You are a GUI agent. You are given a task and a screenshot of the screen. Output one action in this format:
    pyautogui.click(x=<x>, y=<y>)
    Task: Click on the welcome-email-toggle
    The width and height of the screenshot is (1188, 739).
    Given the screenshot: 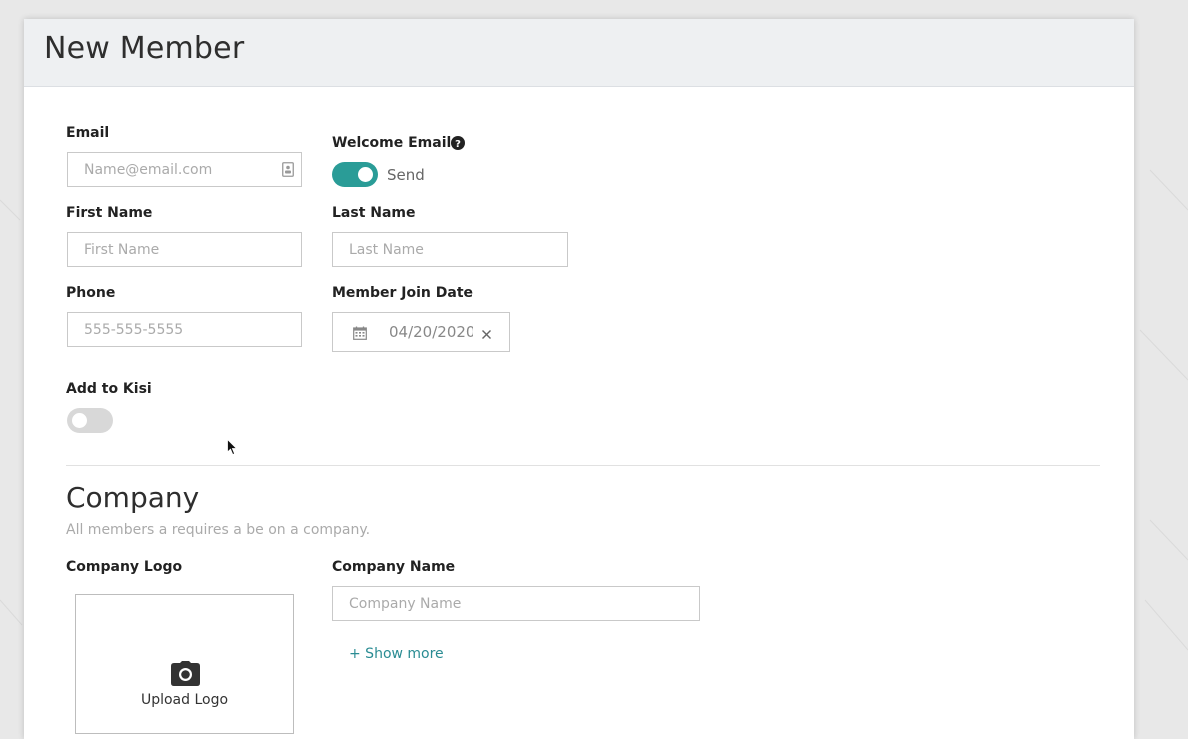 What is the action you would take?
    pyautogui.click(x=355, y=174)
    